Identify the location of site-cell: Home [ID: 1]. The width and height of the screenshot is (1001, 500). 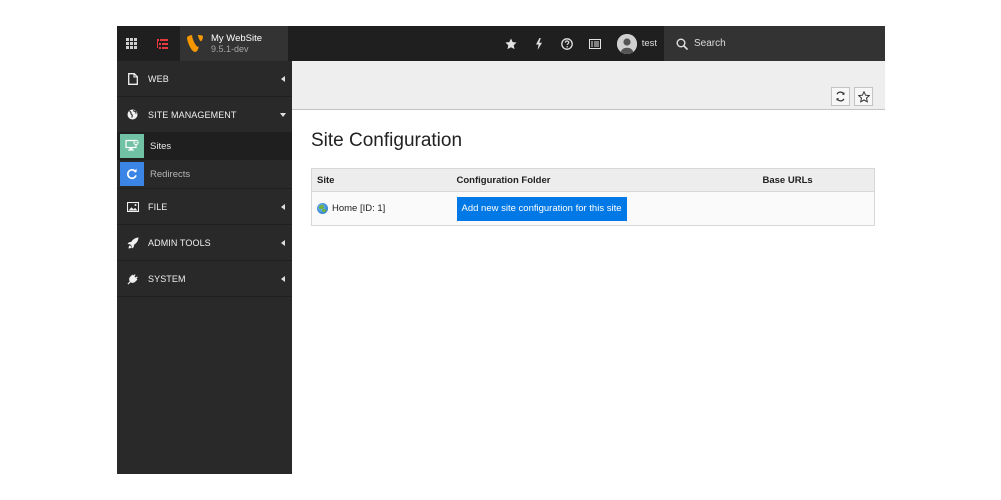
(381, 208).